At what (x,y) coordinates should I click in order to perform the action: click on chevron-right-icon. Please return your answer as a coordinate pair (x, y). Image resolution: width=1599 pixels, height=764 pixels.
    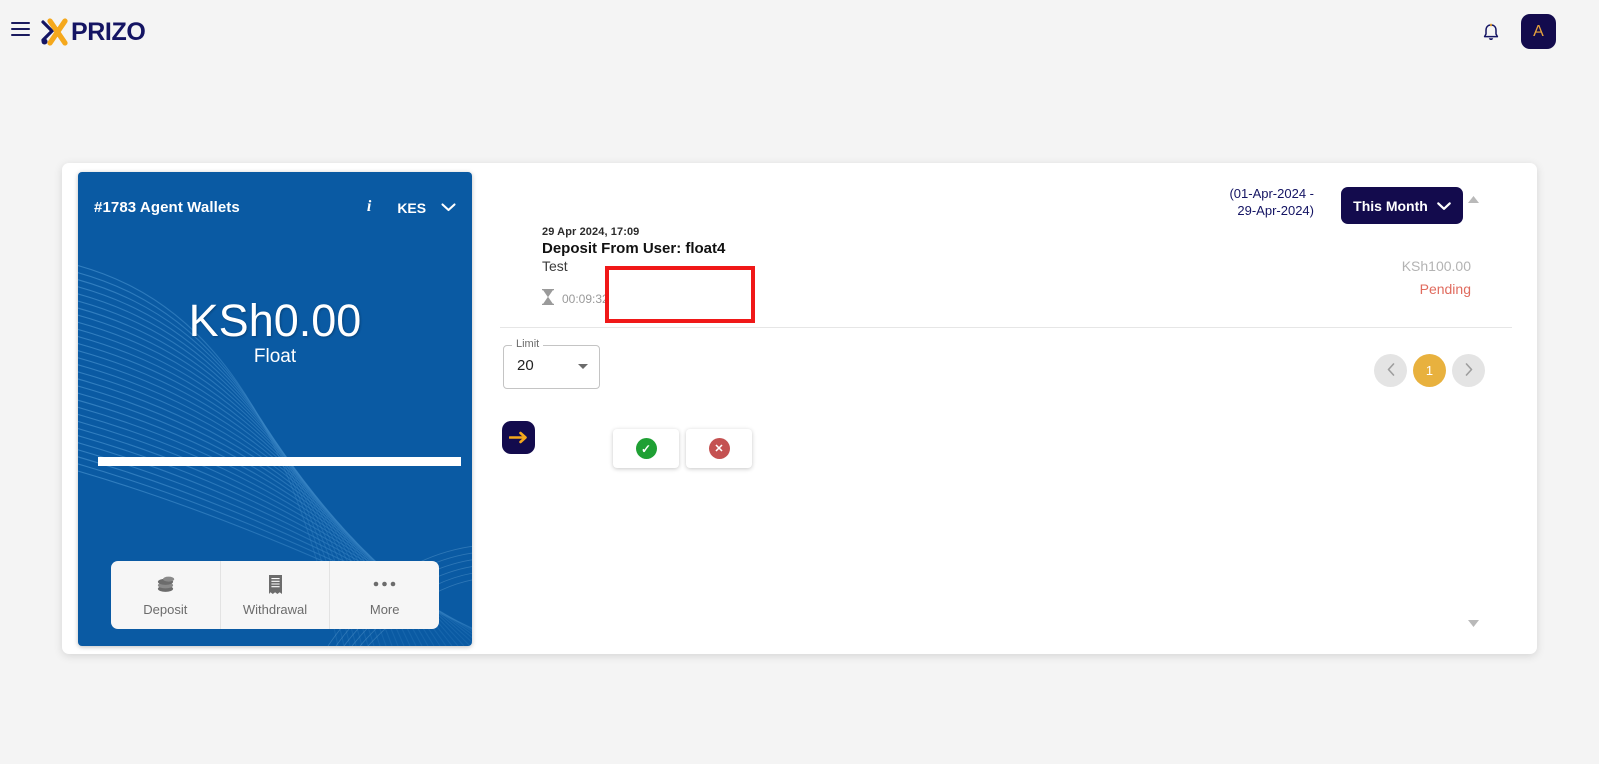
    Looking at the image, I should click on (1469, 370).